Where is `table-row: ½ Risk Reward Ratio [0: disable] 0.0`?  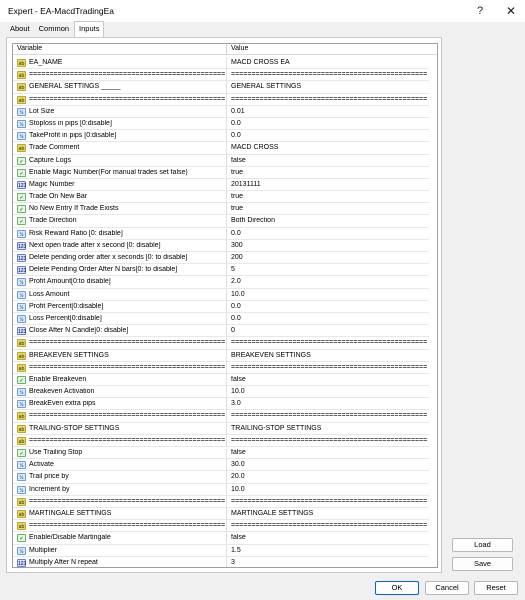 table-row: ½ Risk Reward Ratio [0: disable] 0.0 is located at coordinates (221, 233).